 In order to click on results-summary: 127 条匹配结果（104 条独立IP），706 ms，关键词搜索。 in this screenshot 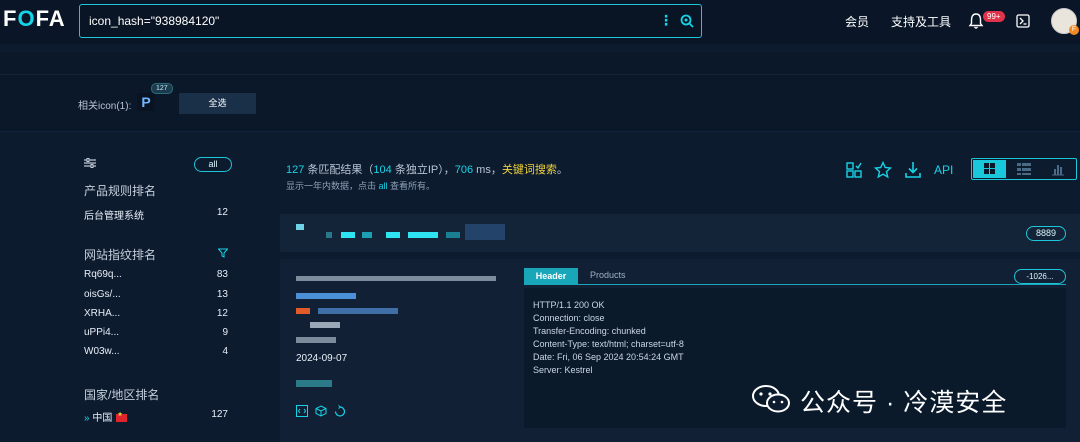, I will do `click(427, 170)`.